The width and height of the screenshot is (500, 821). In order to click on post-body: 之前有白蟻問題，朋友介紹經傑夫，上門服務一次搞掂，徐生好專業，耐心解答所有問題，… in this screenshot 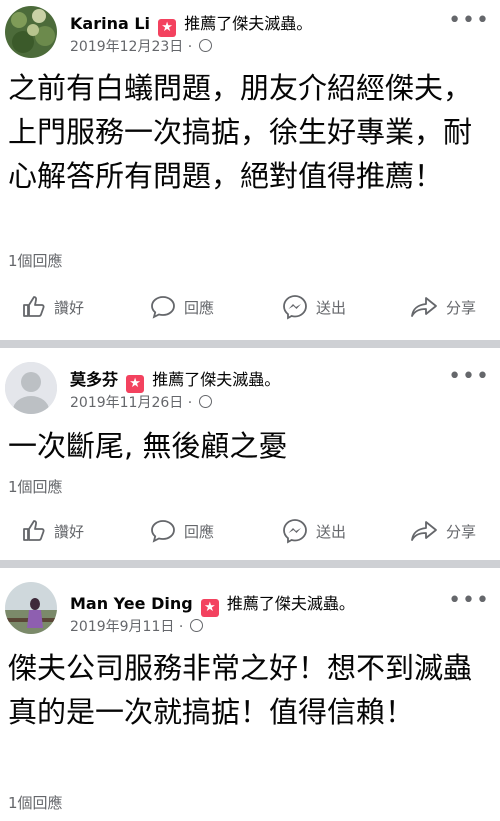, I will do `click(240, 132)`.